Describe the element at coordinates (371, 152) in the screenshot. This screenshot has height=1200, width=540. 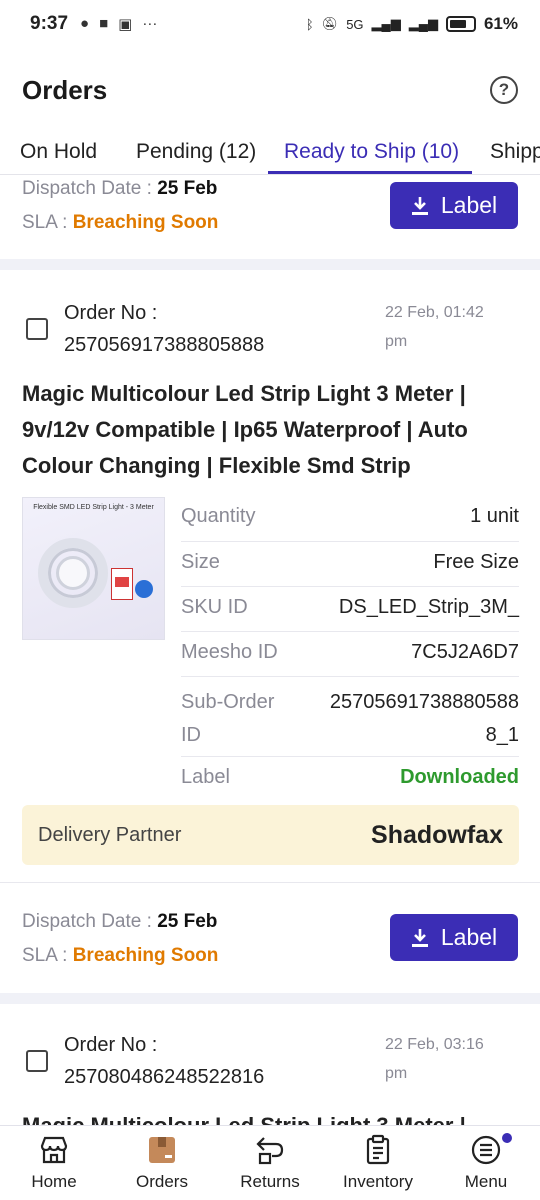
I see `tab-ready-to-ship: Ready to Ship (10)` at that location.